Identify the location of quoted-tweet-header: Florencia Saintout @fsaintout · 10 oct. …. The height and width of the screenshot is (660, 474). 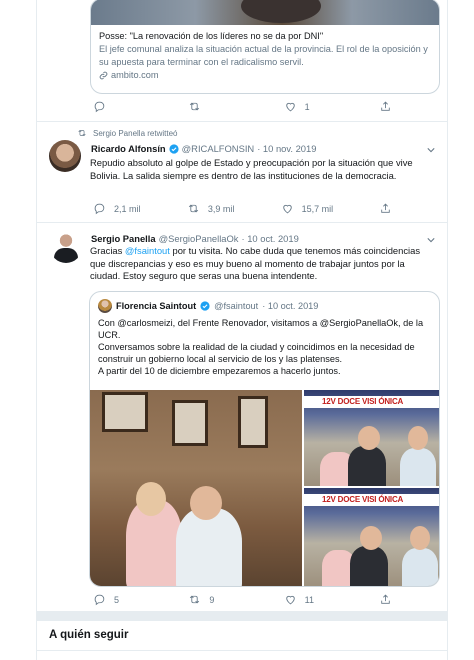
(208, 306).